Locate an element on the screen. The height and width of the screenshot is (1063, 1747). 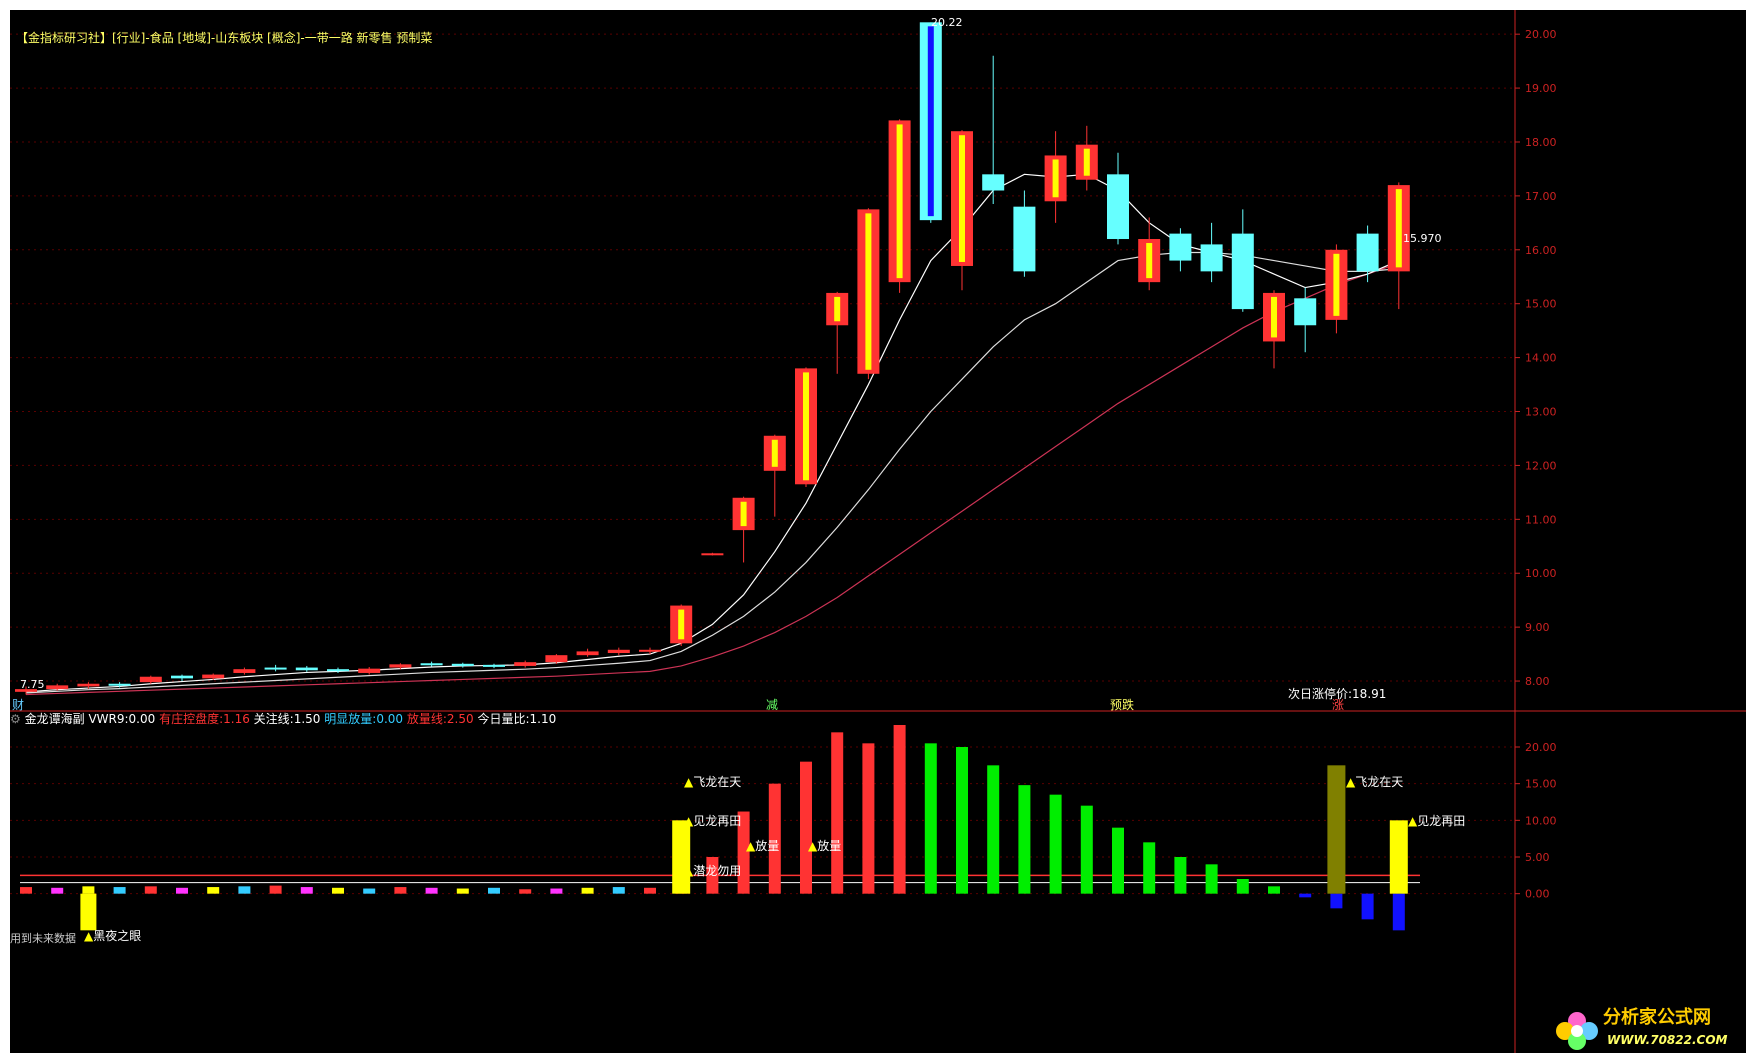
param-control: 有庄控盘度:1.16 is located at coordinates (204, 719).